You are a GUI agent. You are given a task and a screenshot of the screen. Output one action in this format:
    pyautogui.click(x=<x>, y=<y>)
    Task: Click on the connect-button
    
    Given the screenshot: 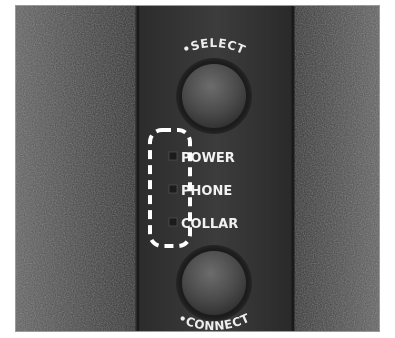 What is the action you would take?
    pyautogui.click(x=214, y=283)
    